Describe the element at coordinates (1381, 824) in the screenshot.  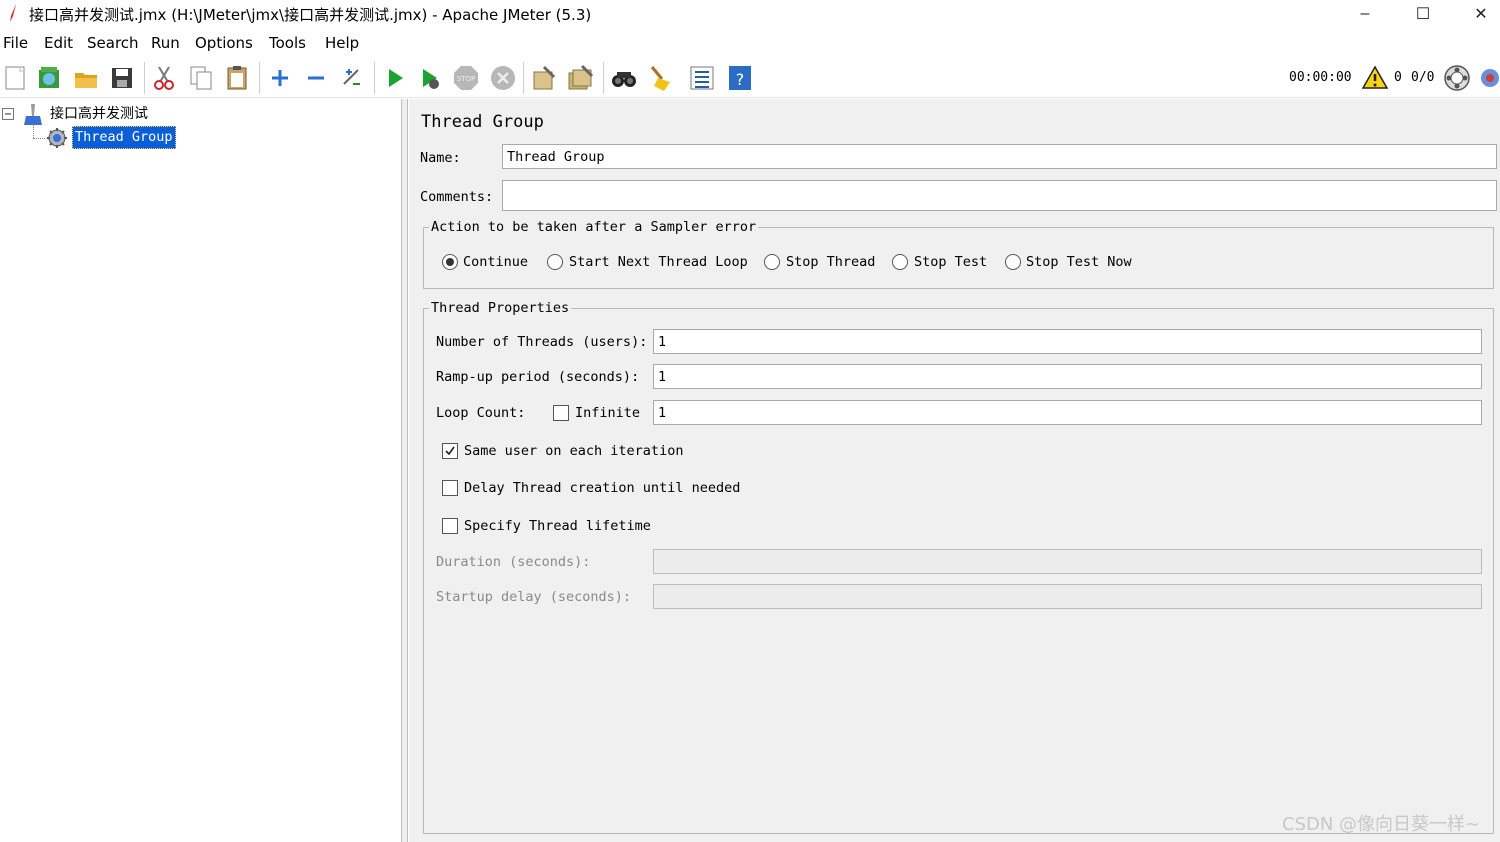
I see `csdn-watermark: CSDN @像向日葵一样~` at that location.